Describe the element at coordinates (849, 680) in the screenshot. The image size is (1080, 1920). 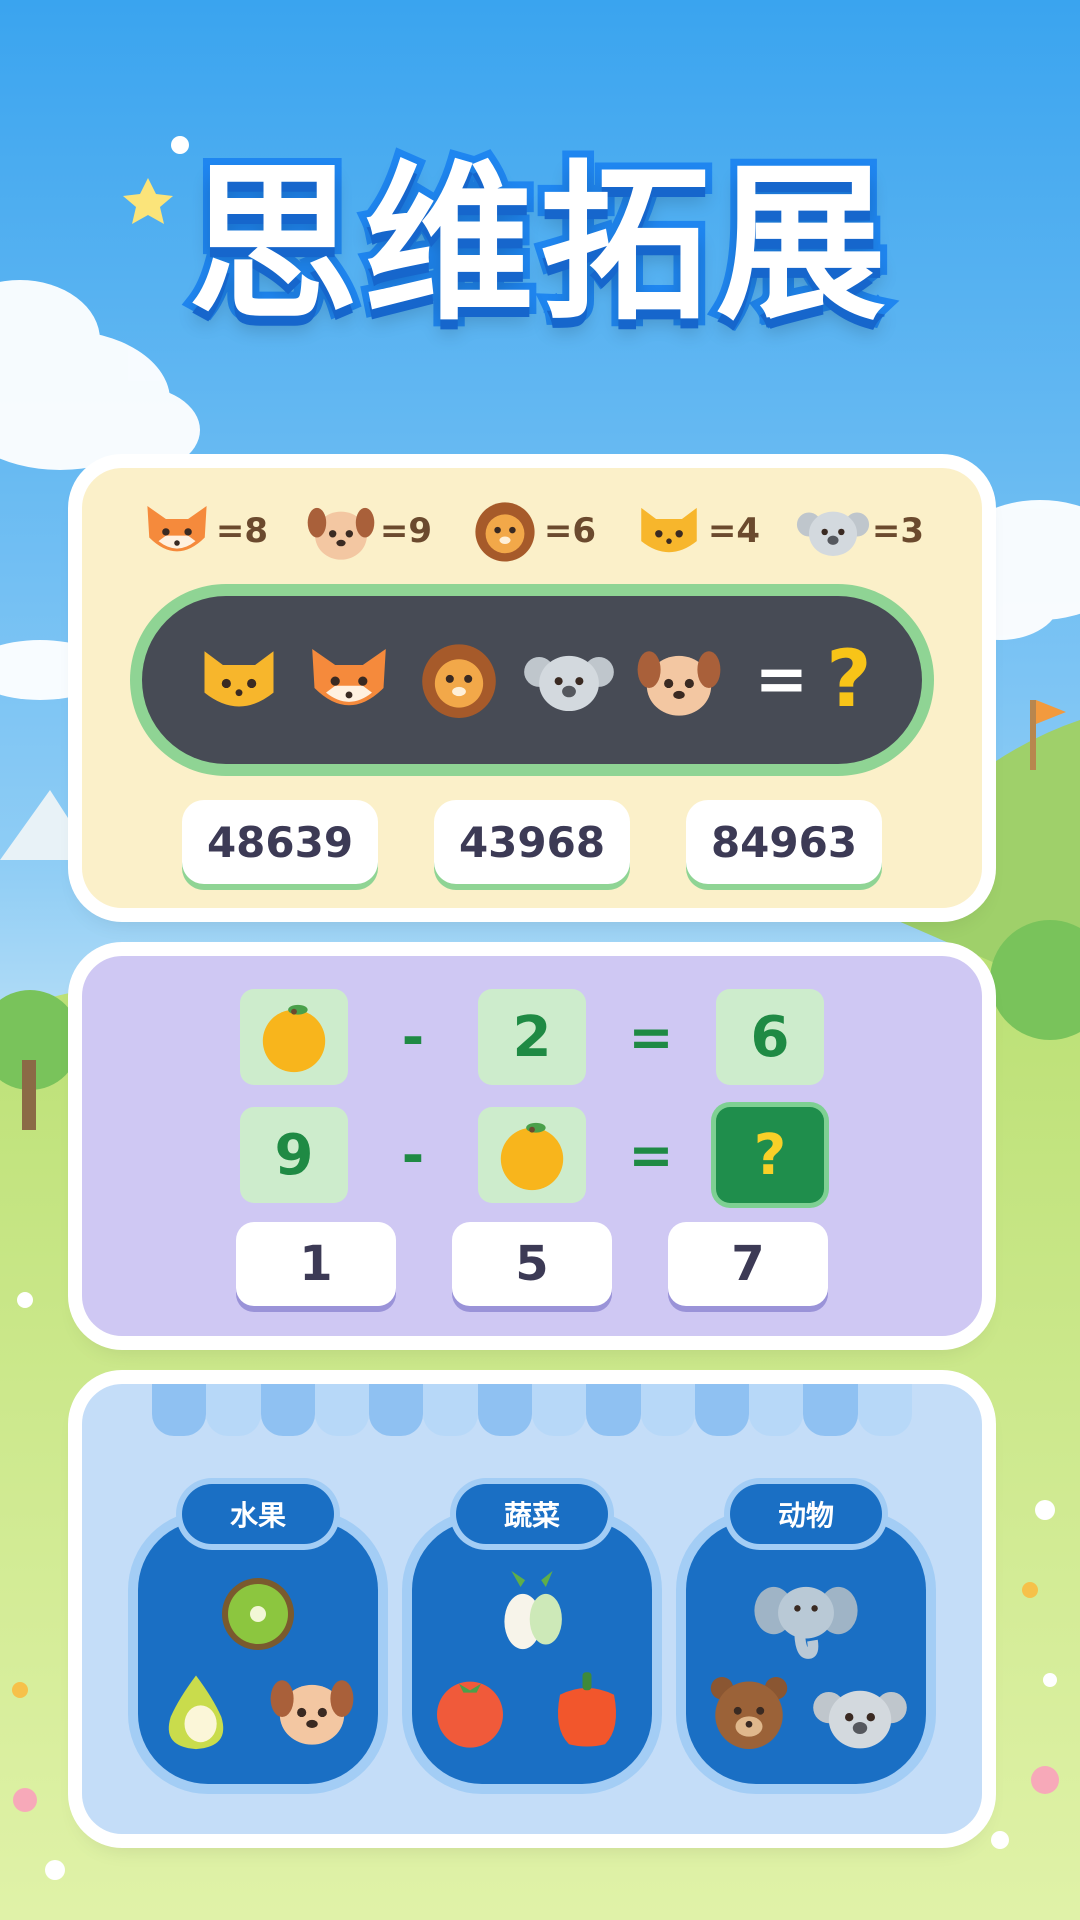
I see `question-mark: ?` at that location.